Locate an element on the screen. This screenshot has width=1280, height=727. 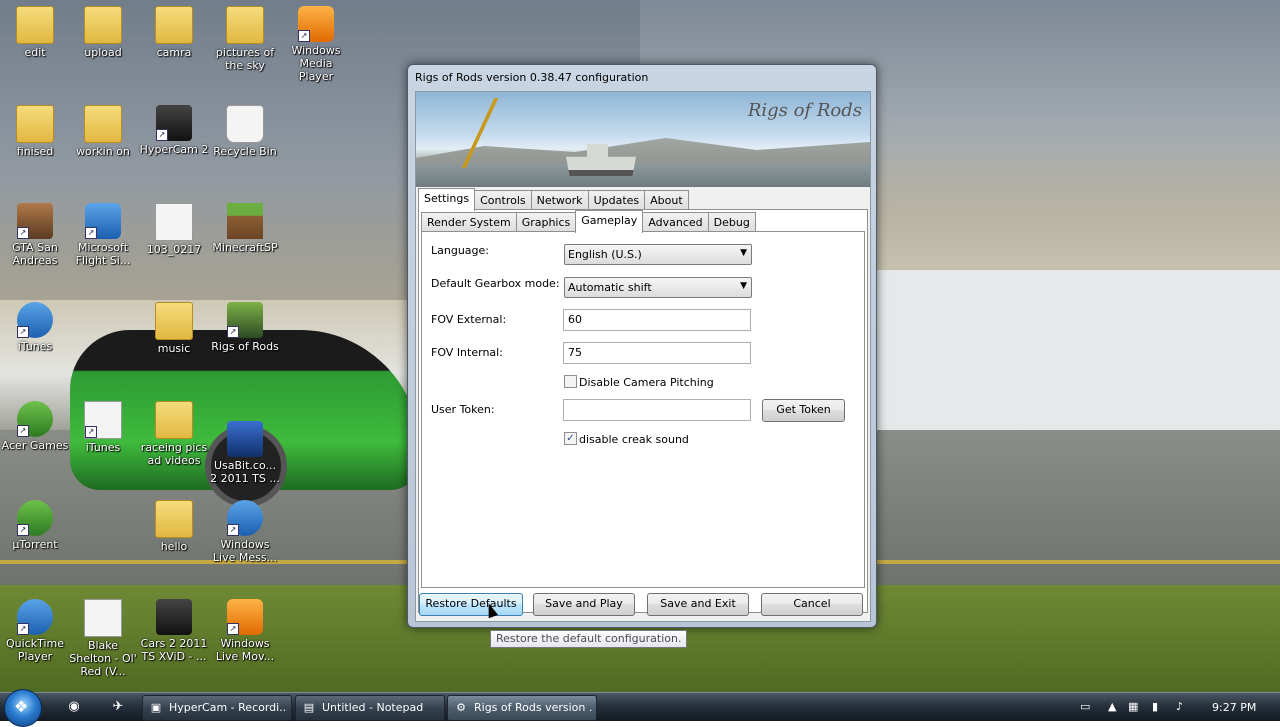
tab-settings: Settings is located at coordinates (447, 199).